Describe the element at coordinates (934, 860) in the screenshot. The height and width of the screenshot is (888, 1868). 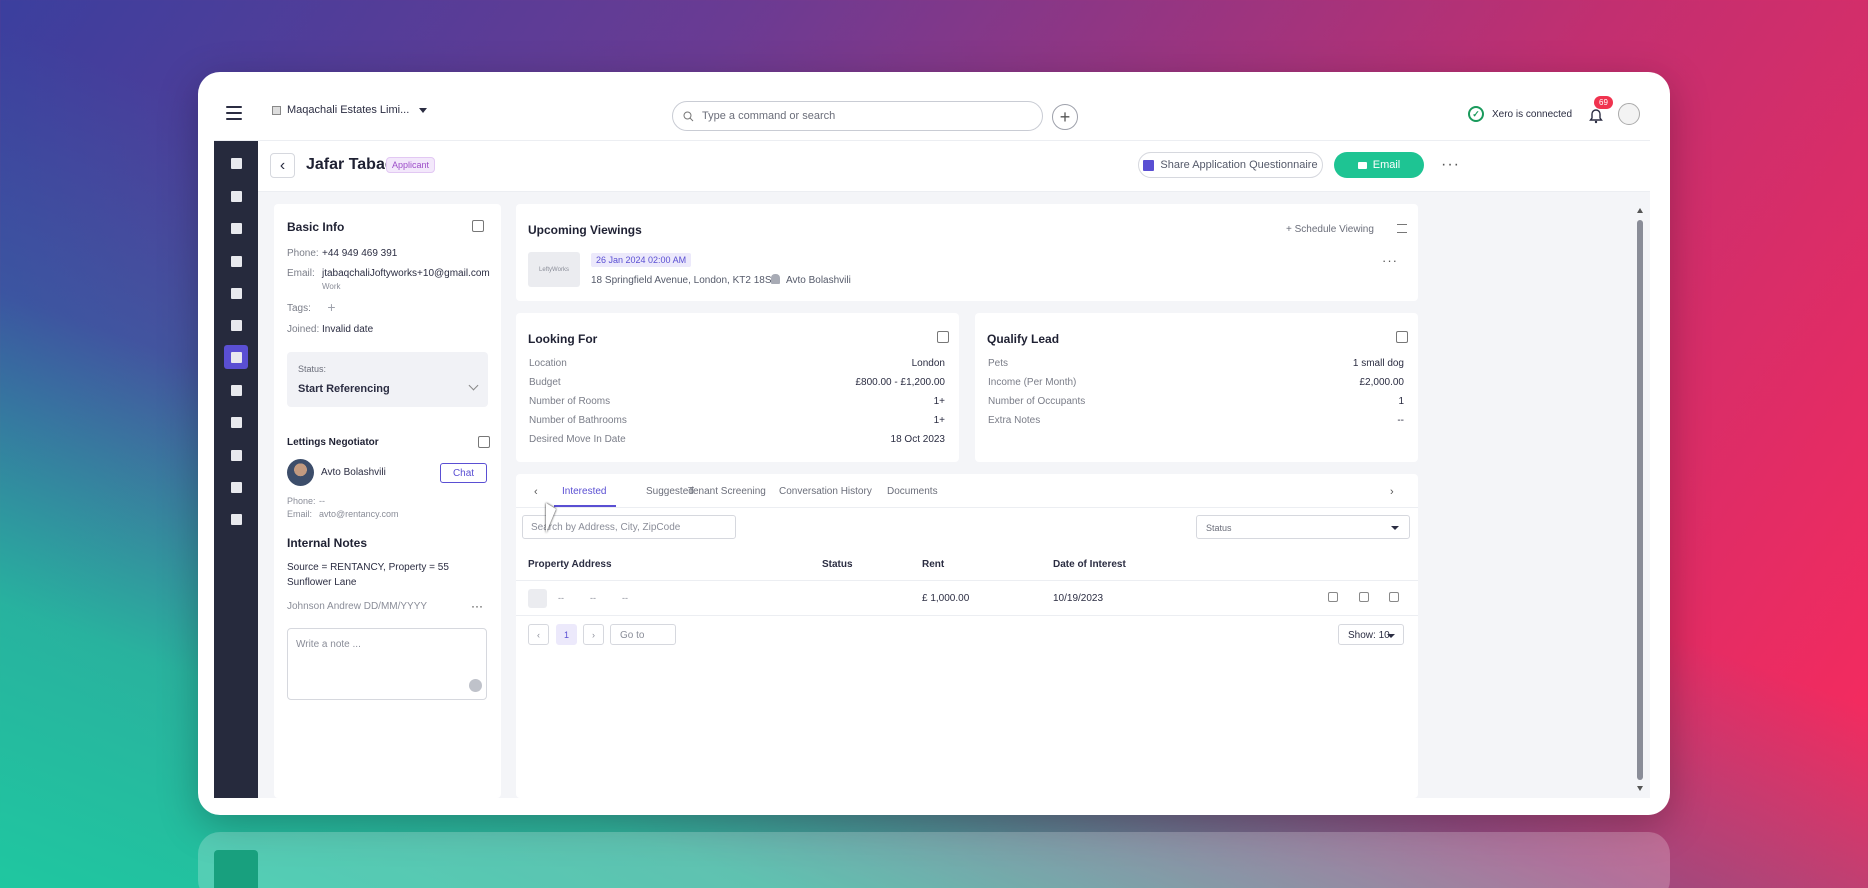
I see `window-reflection` at that location.